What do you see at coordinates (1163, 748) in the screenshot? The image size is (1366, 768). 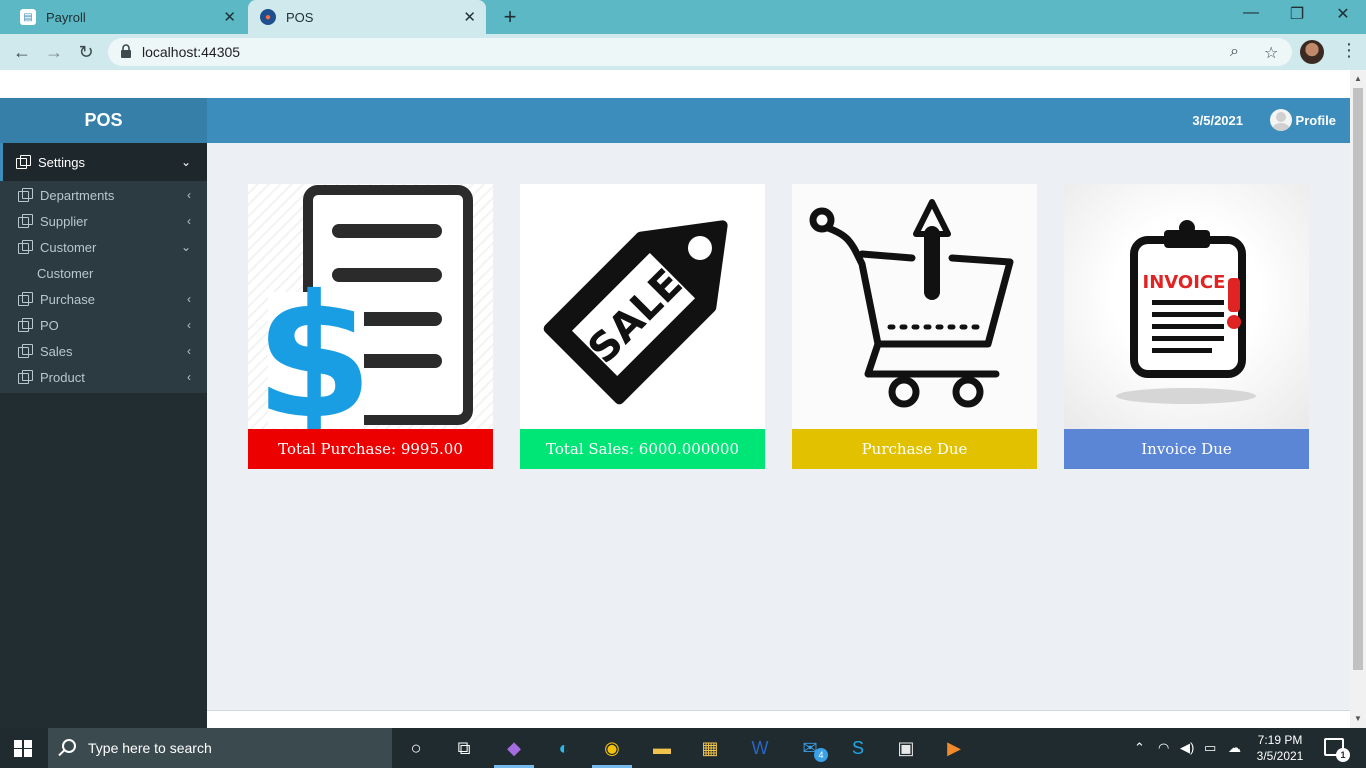 I see `wifi-icon: ◠` at bounding box center [1163, 748].